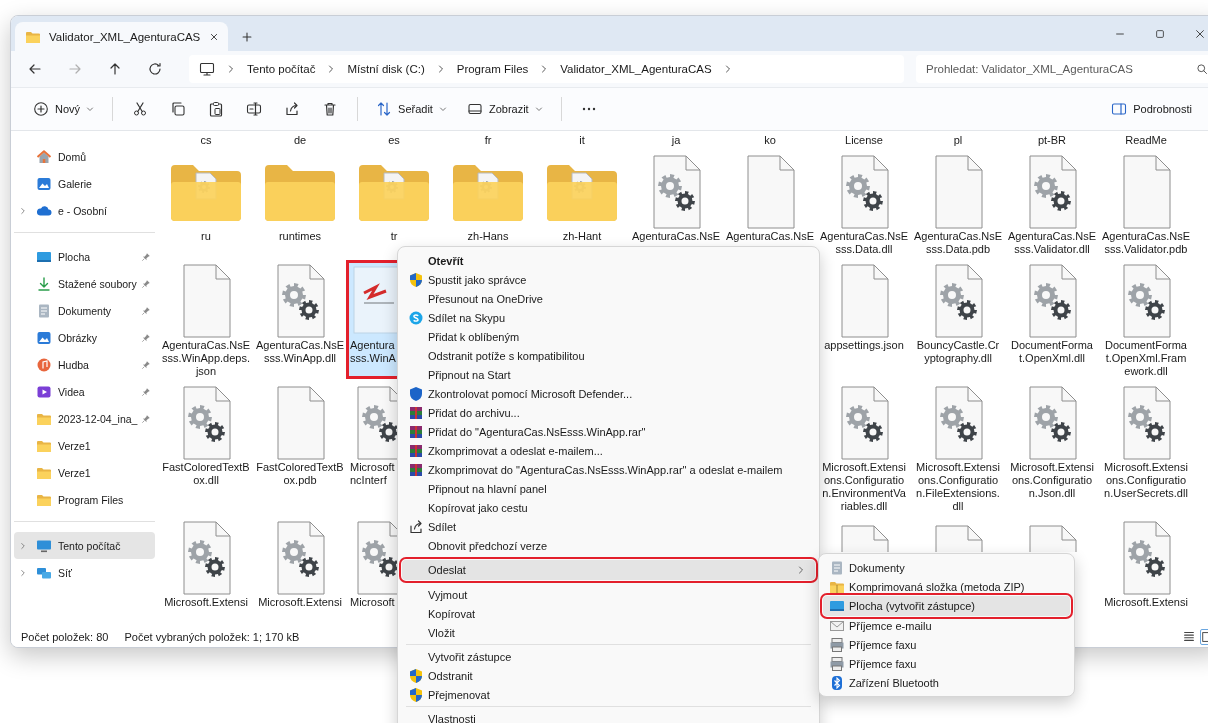 The width and height of the screenshot is (1208, 723). What do you see at coordinates (1146, 448) in the screenshot?
I see `file-item: Microsoft.Extensi ons.Configuratio n.UserSecrets.dll` at bounding box center [1146, 448].